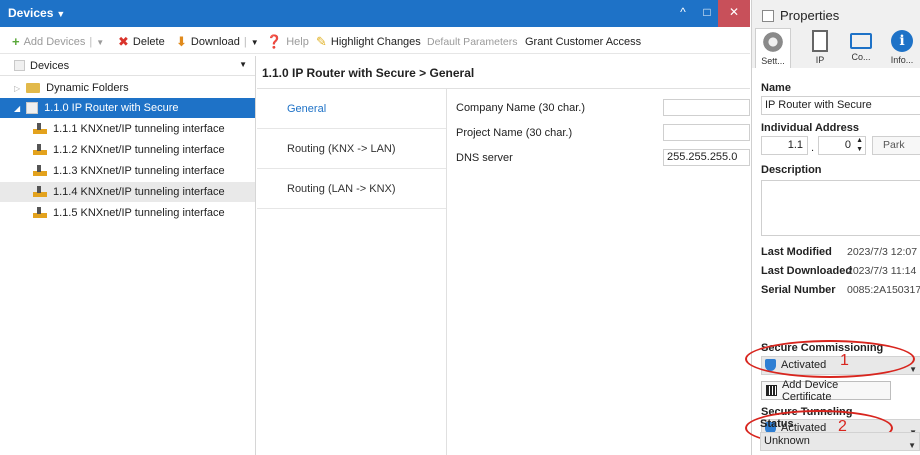 The image size is (920, 455). What do you see at coordinates (274, 41) in the screenshot?
I see `help-icon: ❓` at bounding box center [274, 41].